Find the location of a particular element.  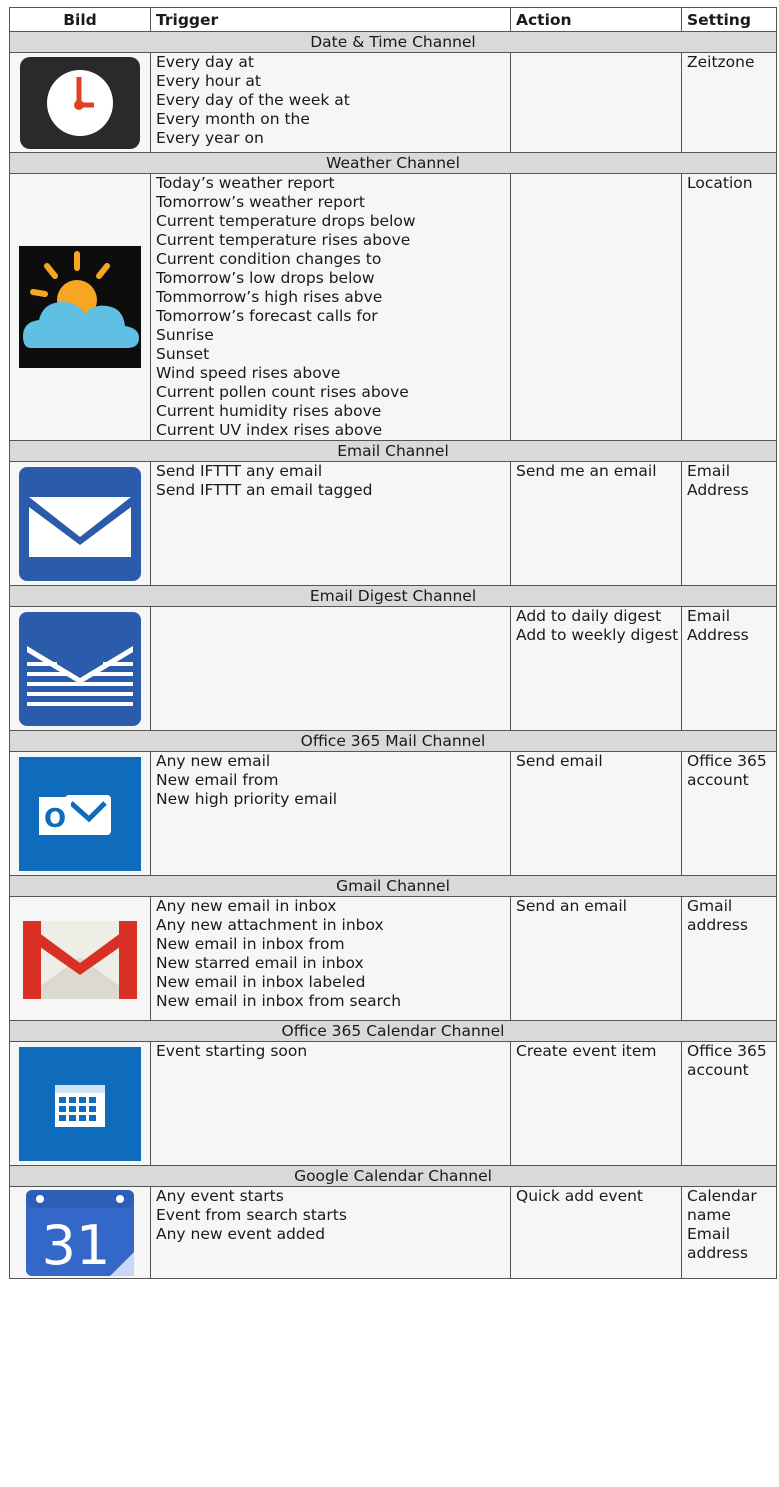

trigger-item: Send IFTTT any email is located at coordinates (239, 471).